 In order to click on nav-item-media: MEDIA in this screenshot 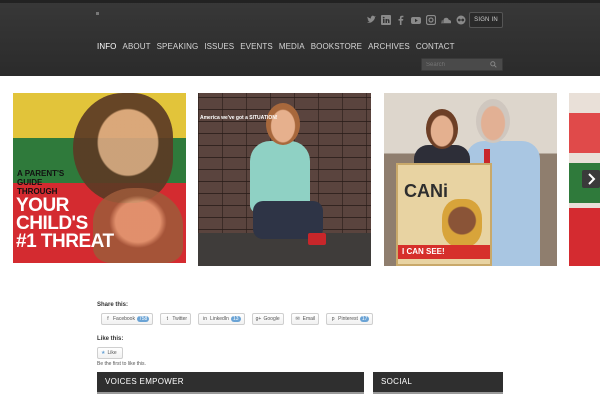, I will do `click(292, 46)`.